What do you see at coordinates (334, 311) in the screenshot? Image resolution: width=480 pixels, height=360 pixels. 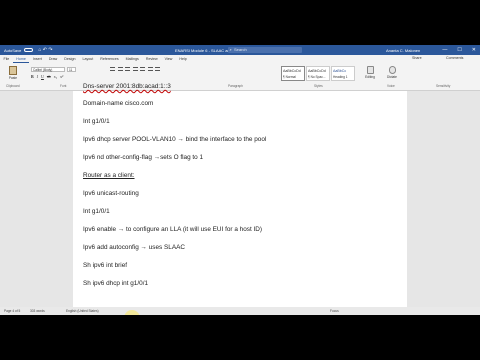 I see `focus-mode-button: Focus` at bounding box center [334, 311].